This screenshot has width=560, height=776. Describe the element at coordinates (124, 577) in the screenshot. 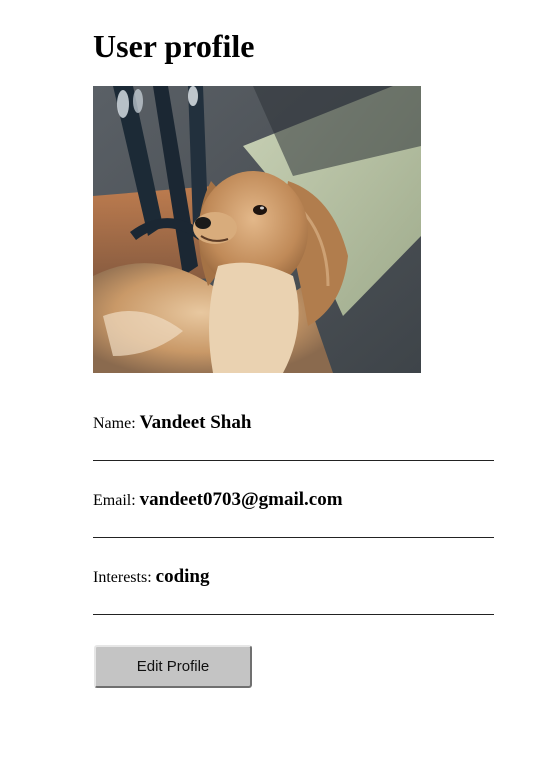

I see `interests-label: Interests:` at that location.